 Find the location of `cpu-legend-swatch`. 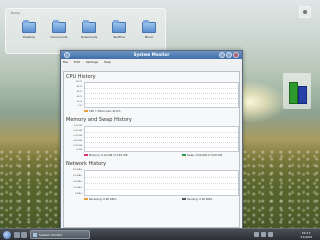

cpu-legend-swatch is located at coordinates (86, 111).